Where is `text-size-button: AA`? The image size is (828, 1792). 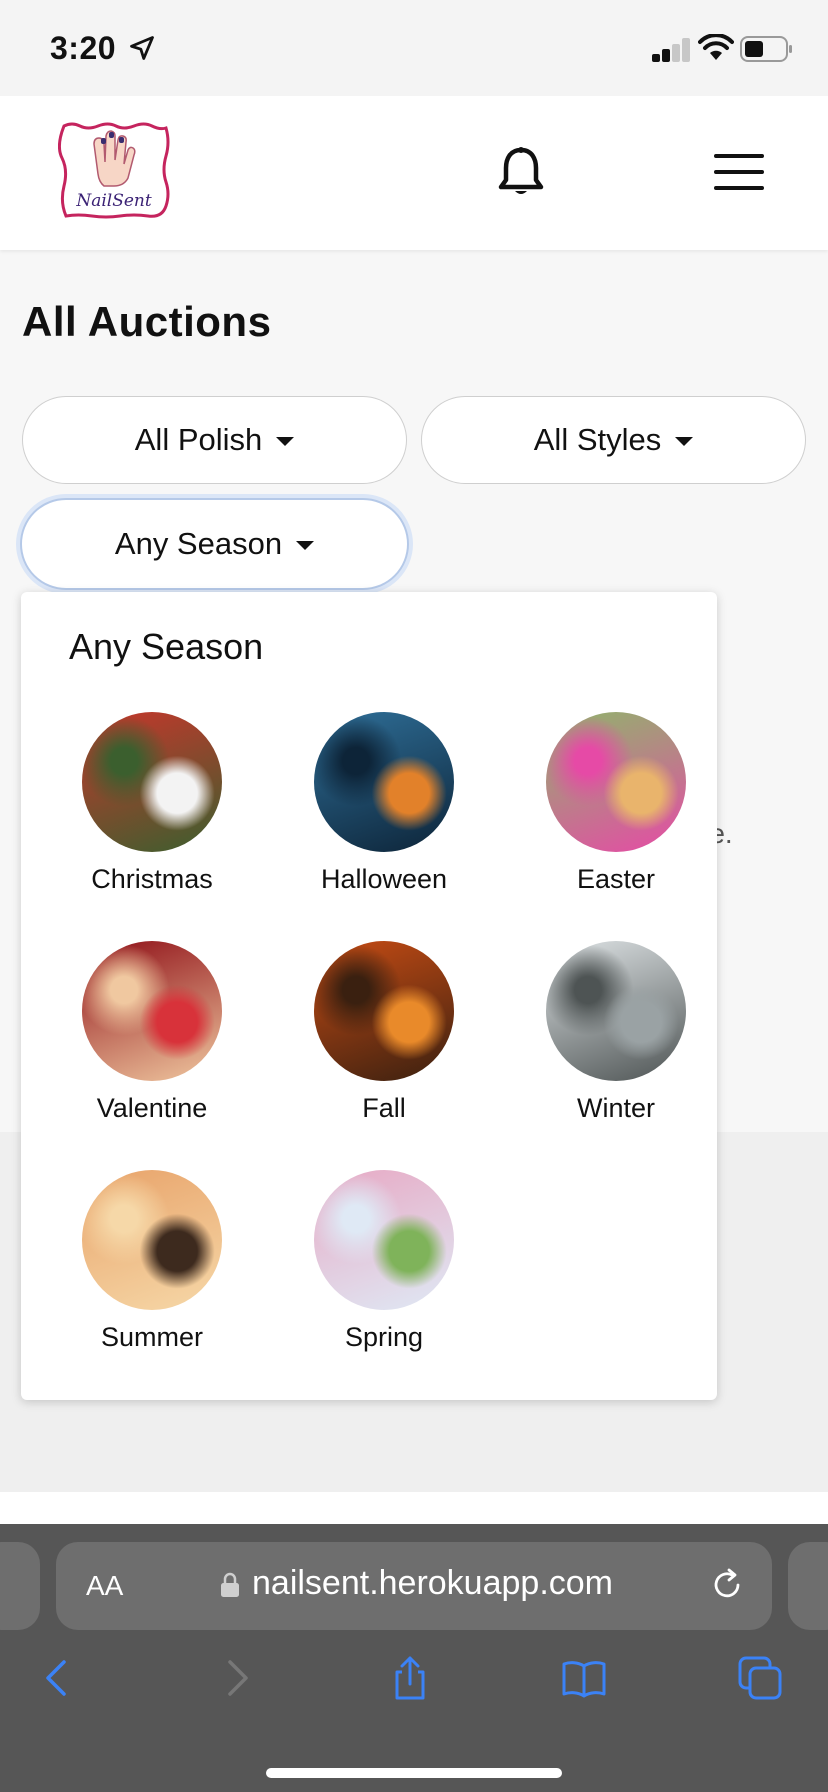
text-size-button: AA is located at coordinates (104, 1586).